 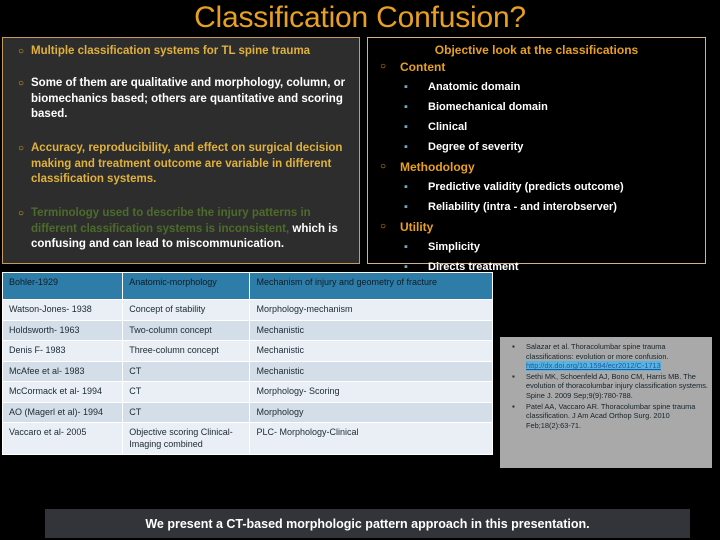 I want to click on outline-group-label: Content, so click(x=423, y=67).